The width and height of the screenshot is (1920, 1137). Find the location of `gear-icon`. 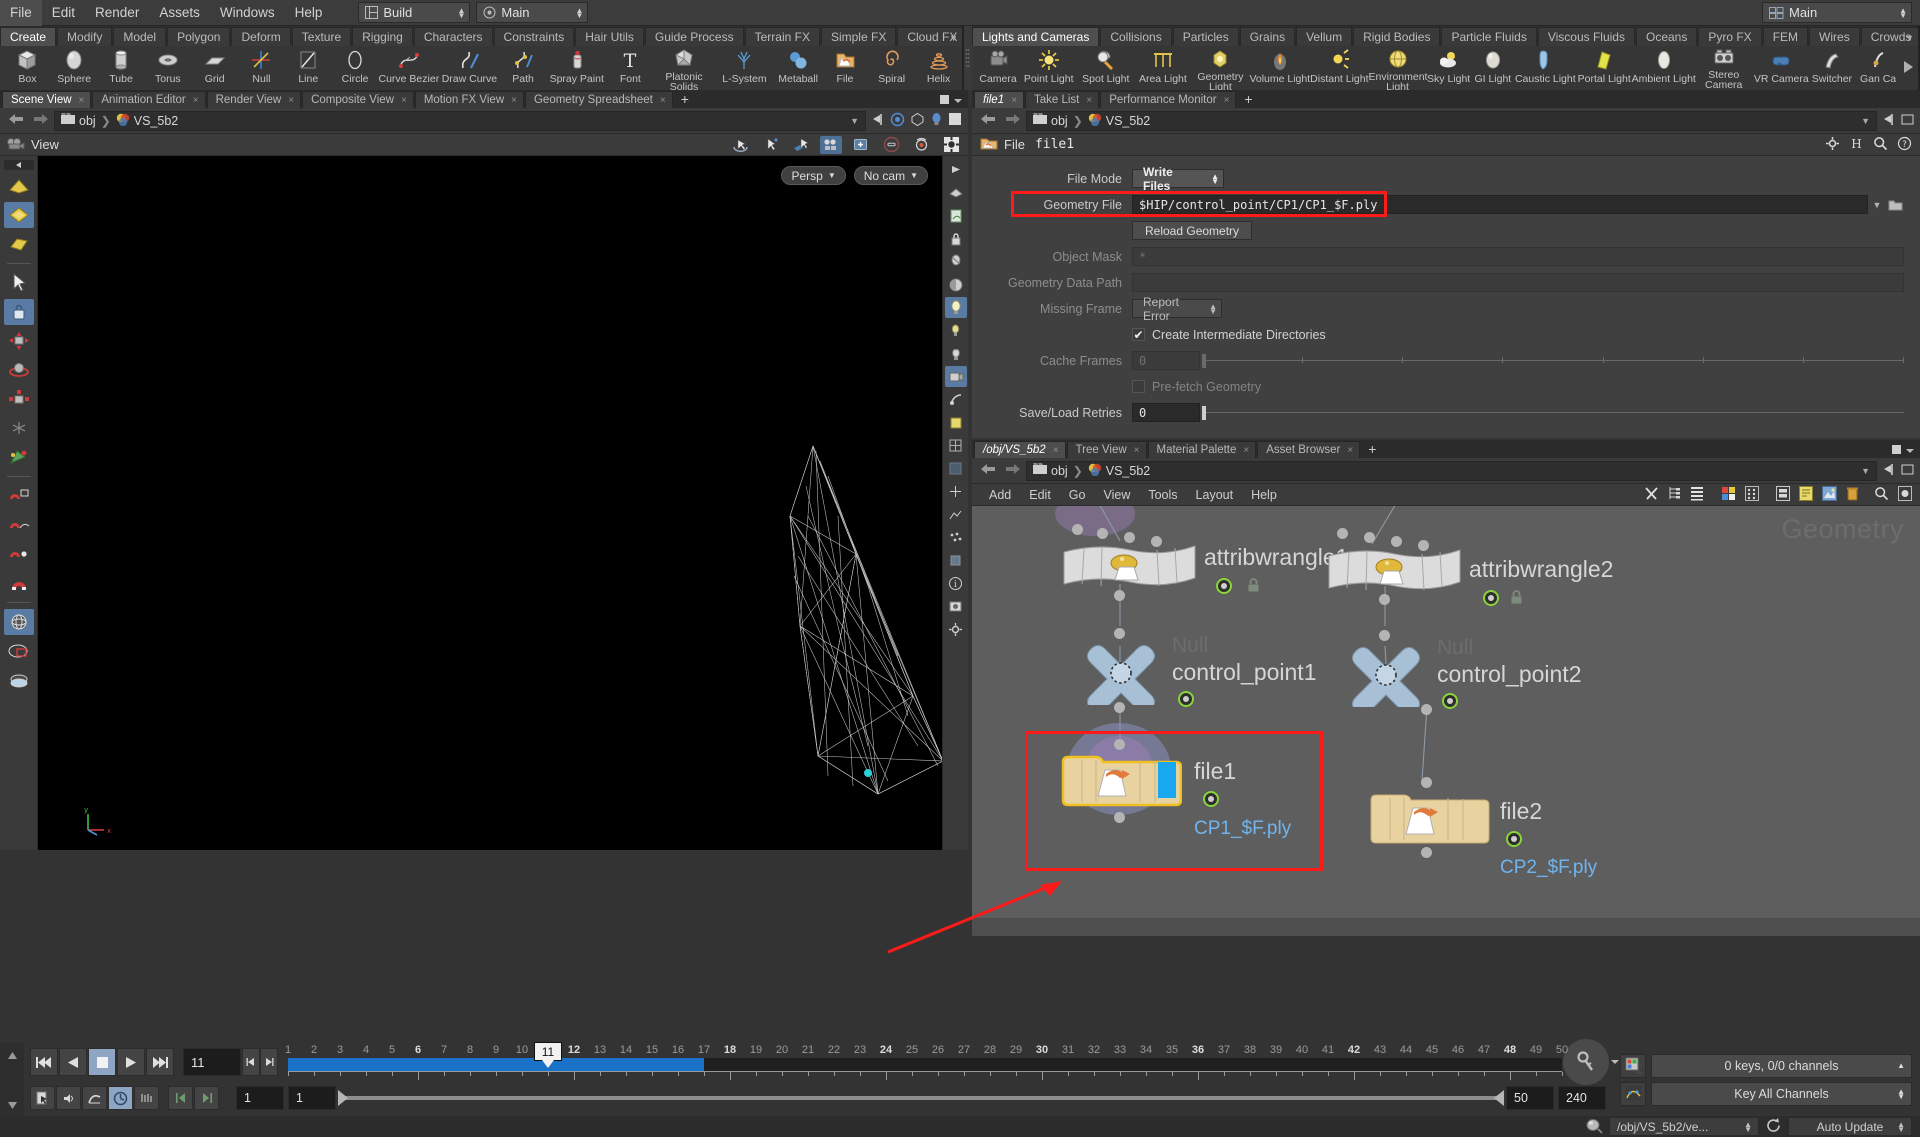

gear-icon is located at coordinates (951, 145).